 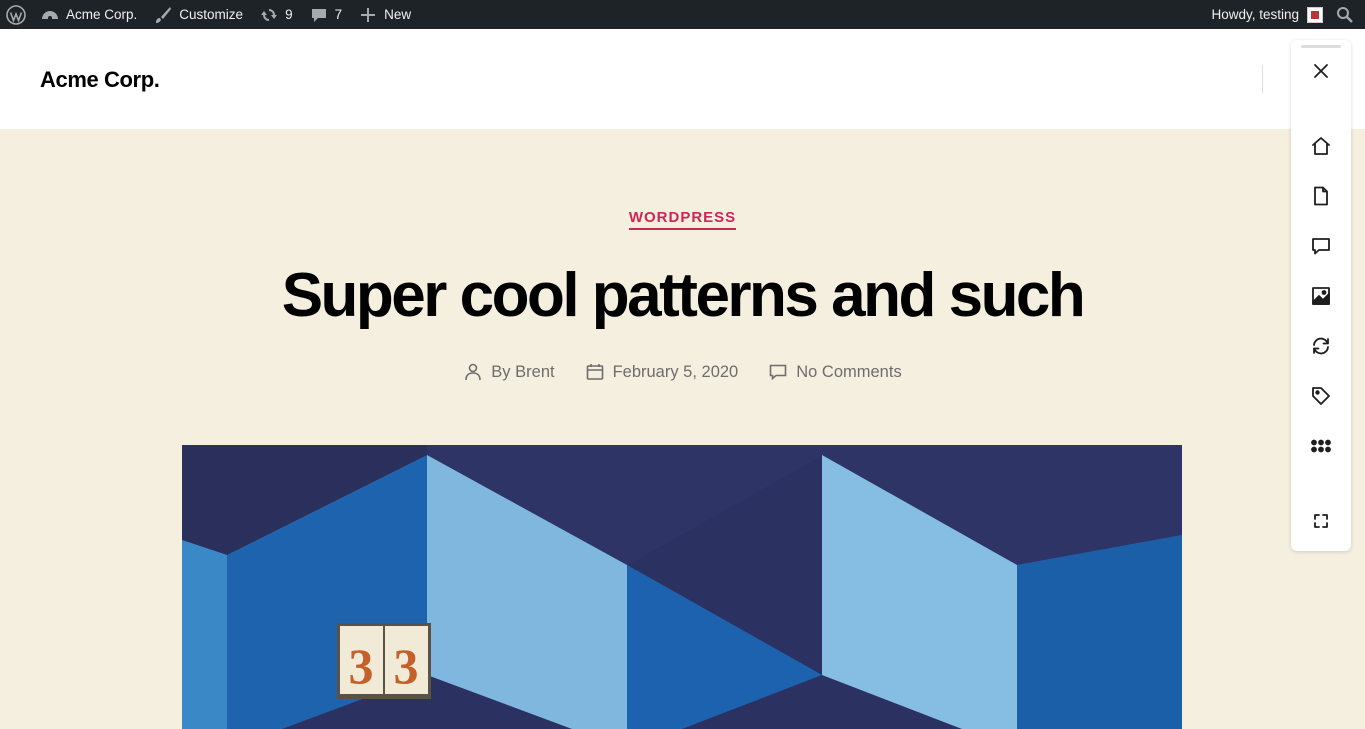 I want to click on post-category: WORDPRESS, so click(x=682, y=219).